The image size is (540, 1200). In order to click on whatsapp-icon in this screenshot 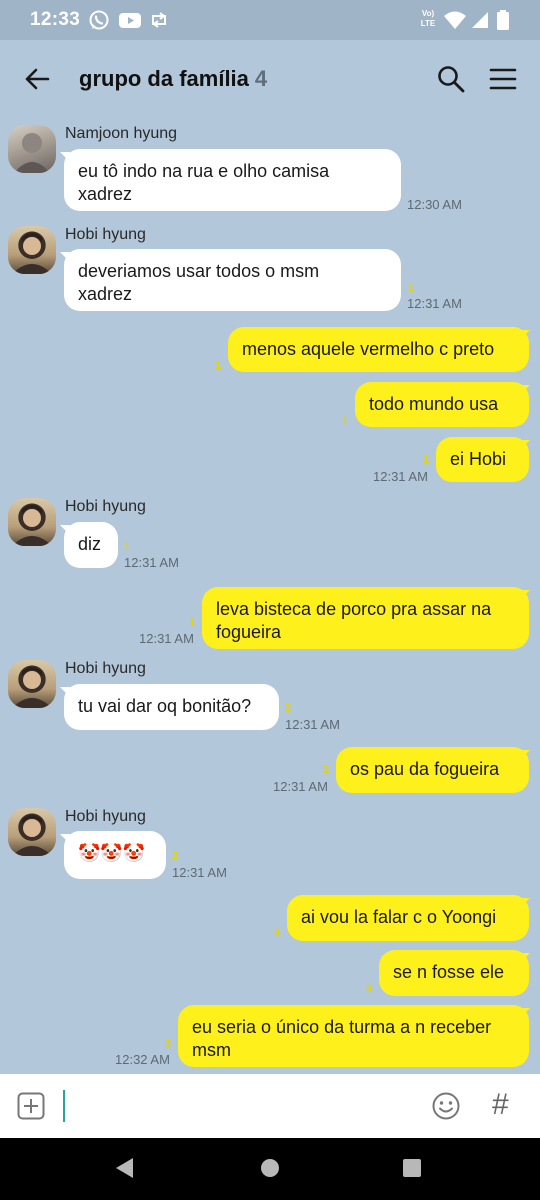, I will do `click(99, 20)`.